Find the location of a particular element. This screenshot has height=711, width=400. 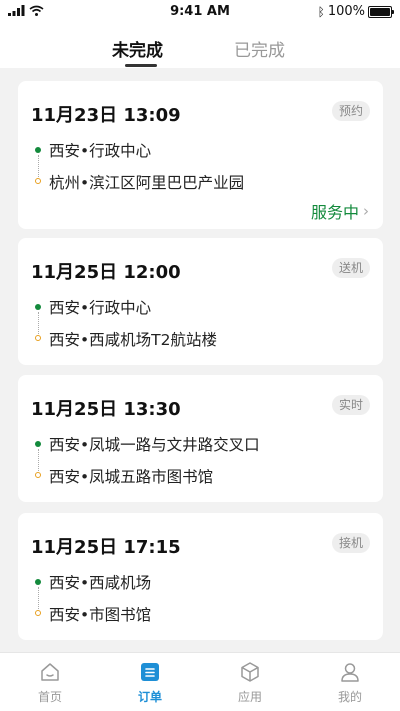

chevron-right-icon: › is located at coordinates (366, 211).